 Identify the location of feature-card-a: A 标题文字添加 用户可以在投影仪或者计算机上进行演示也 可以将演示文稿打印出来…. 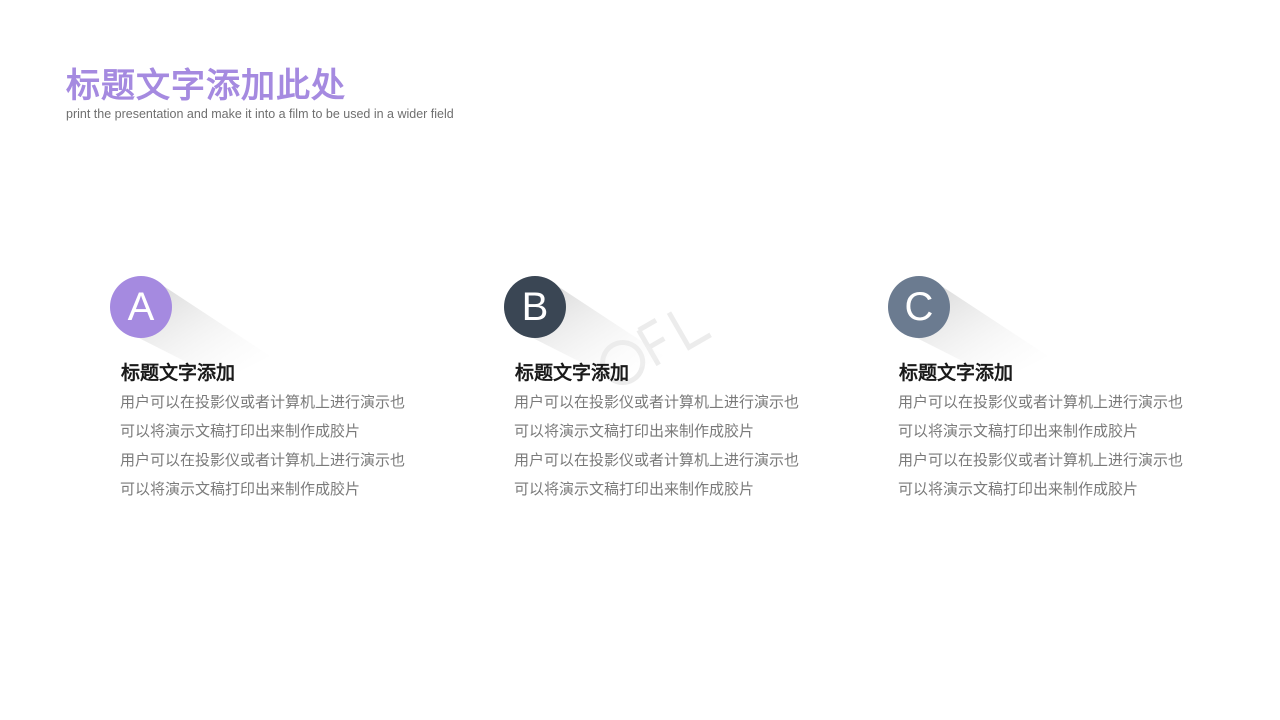
(280, 396).